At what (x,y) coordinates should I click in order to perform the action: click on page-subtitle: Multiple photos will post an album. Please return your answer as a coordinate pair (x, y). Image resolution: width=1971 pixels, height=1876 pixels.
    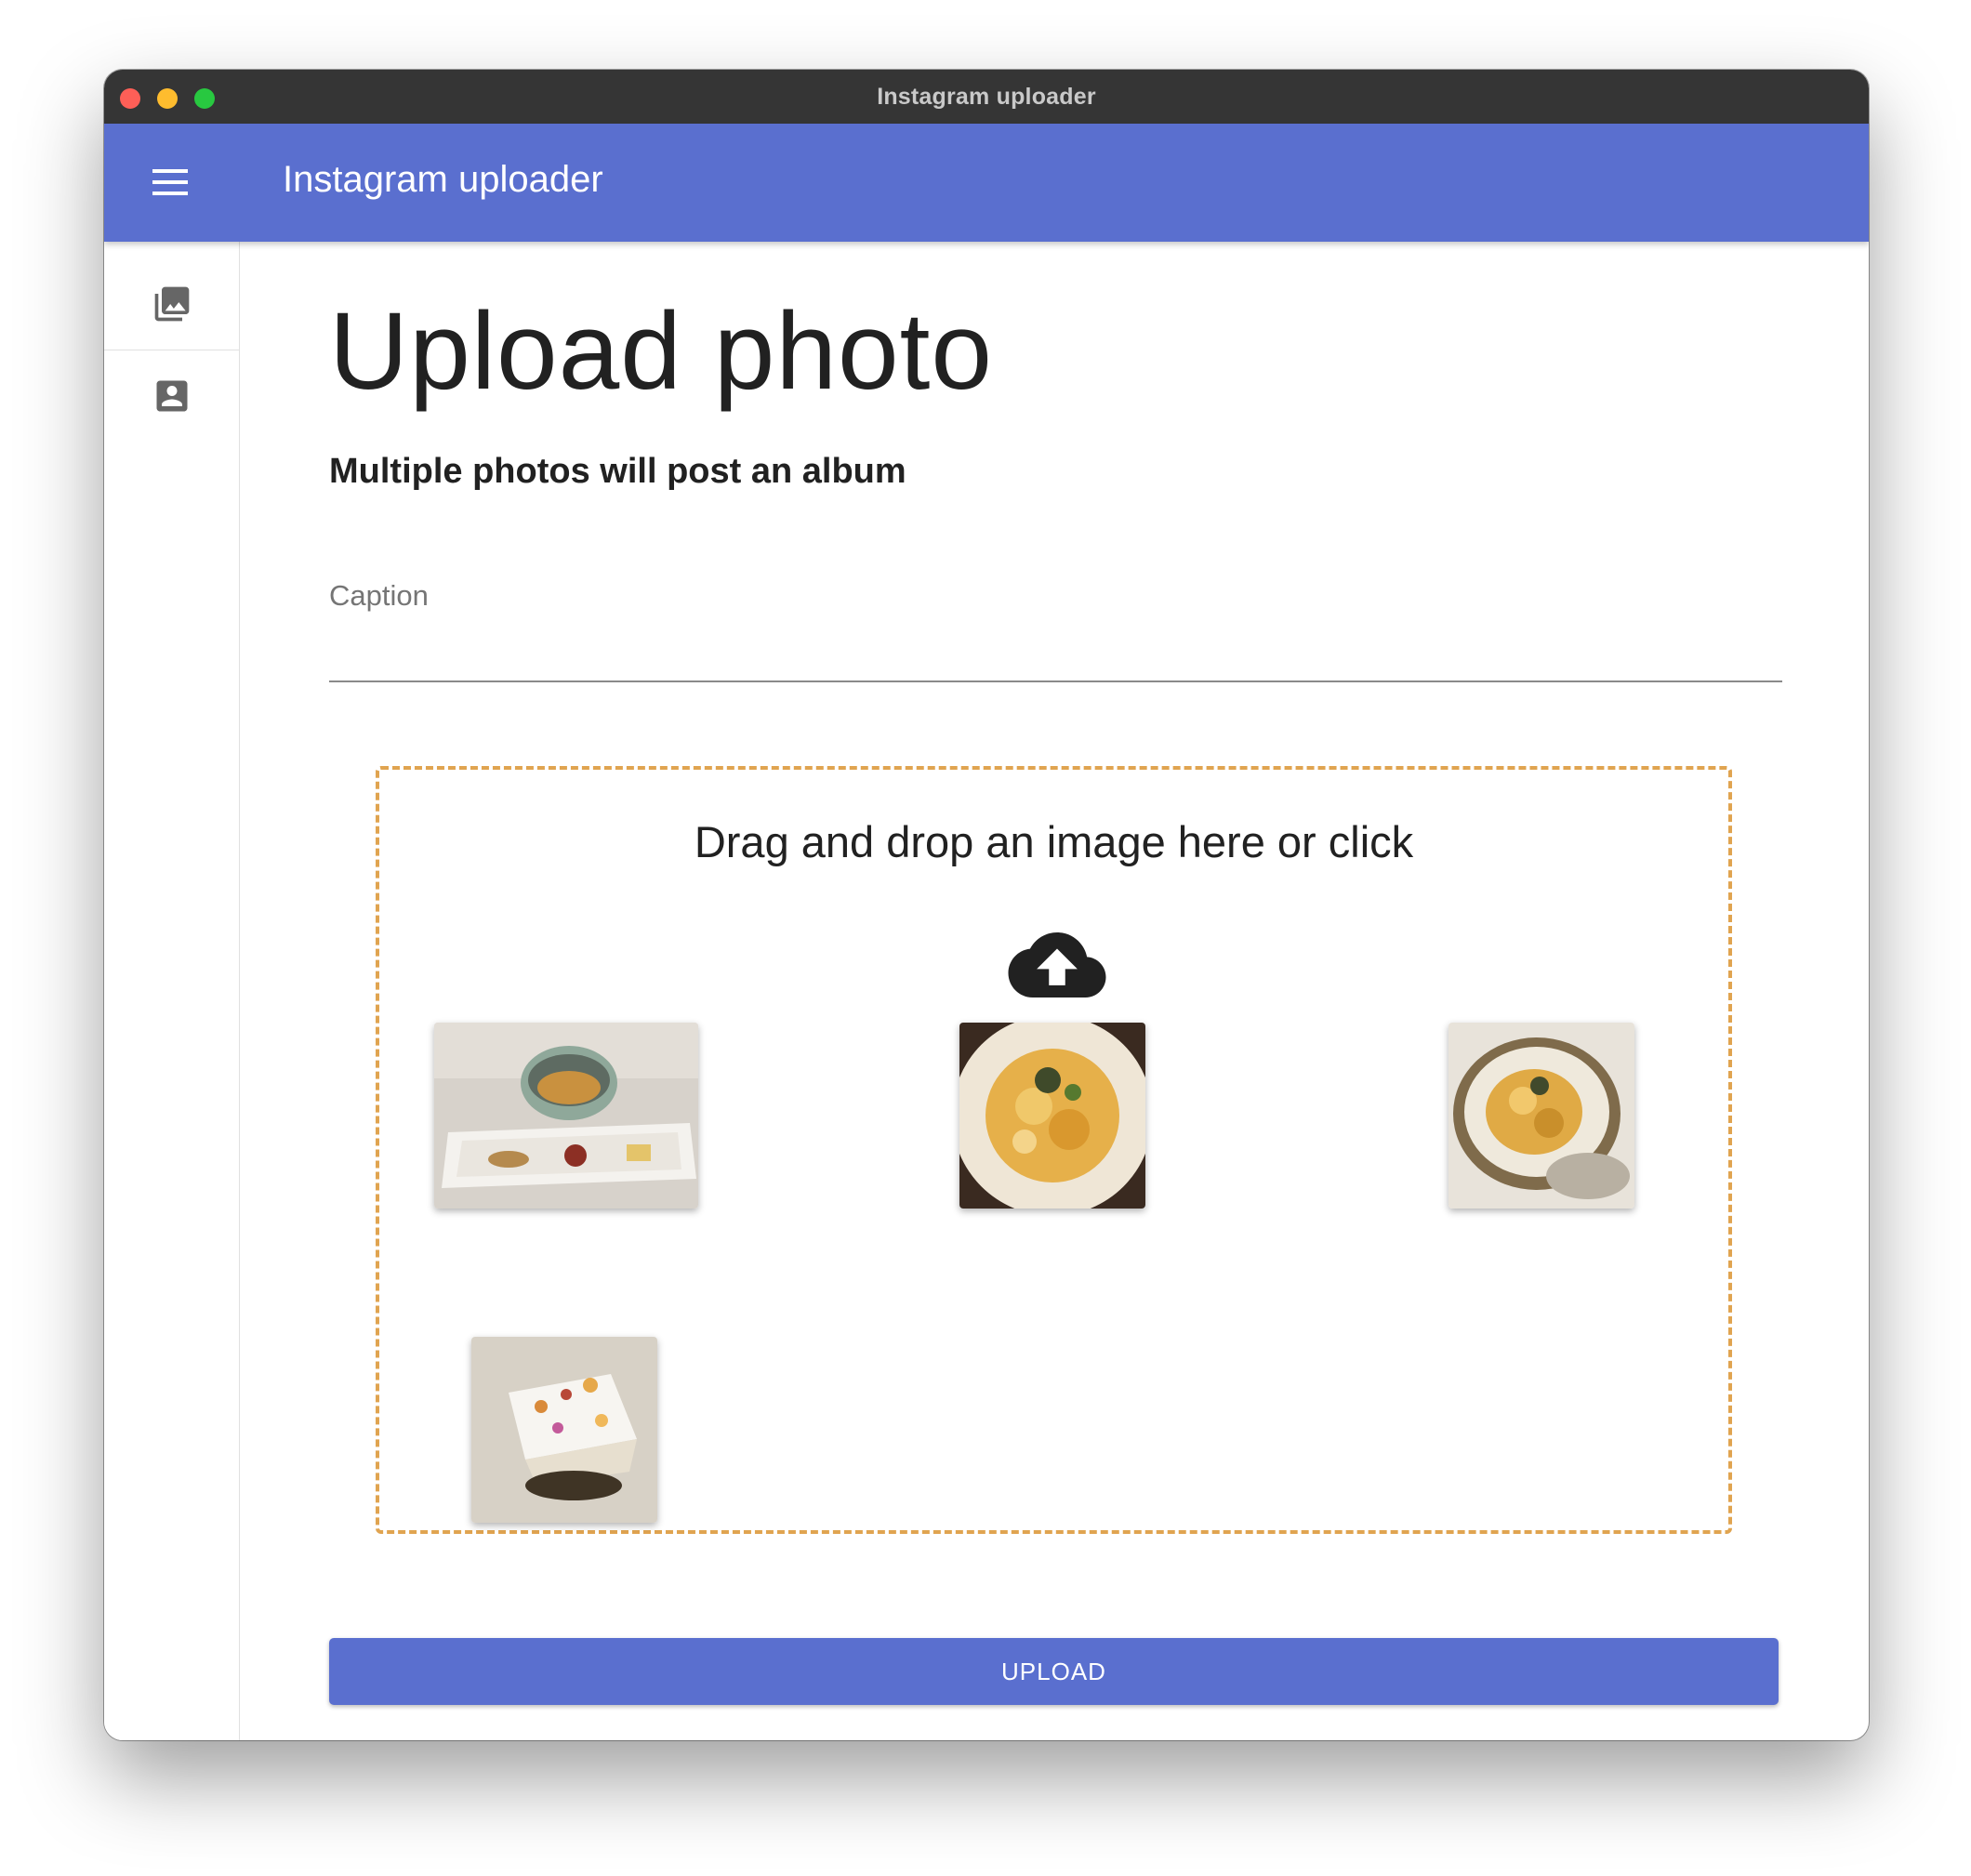
    Looking at the image, I should click on (617, 471).